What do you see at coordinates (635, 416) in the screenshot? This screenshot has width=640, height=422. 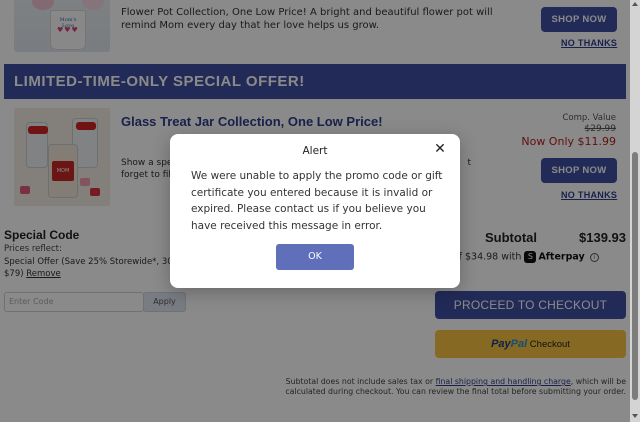 I see `scroll-down-icon` at bounding box center [635, 416].